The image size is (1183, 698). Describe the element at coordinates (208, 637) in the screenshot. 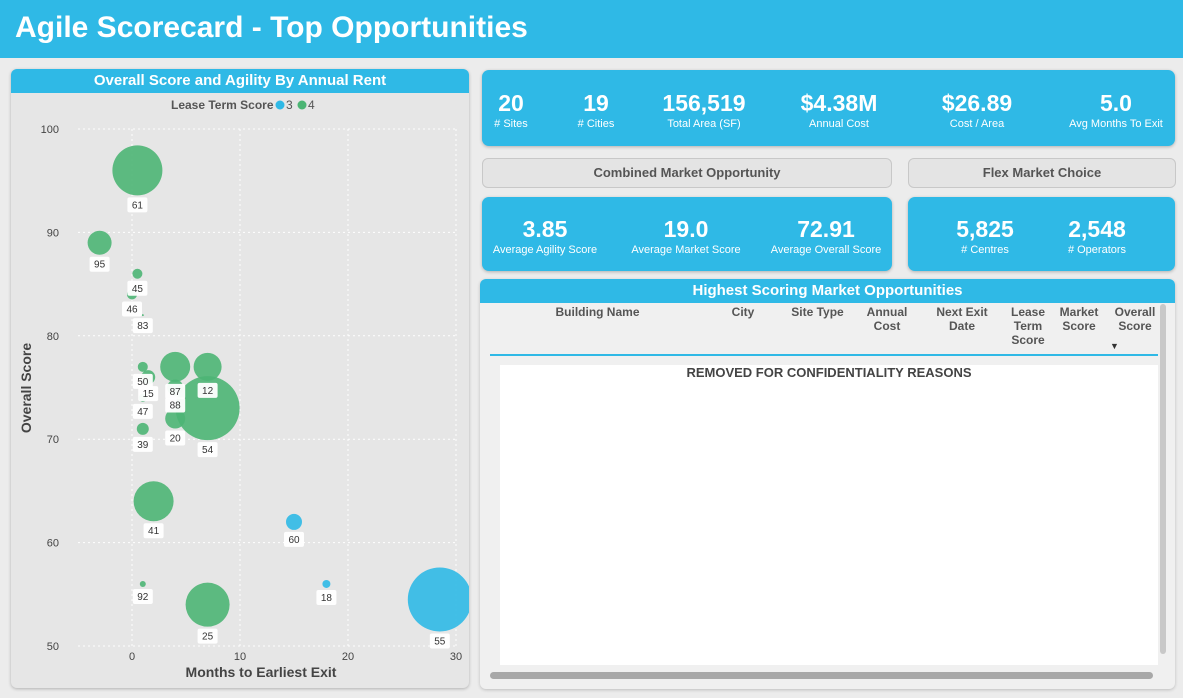

I see `bubble-label: 25` at that location.